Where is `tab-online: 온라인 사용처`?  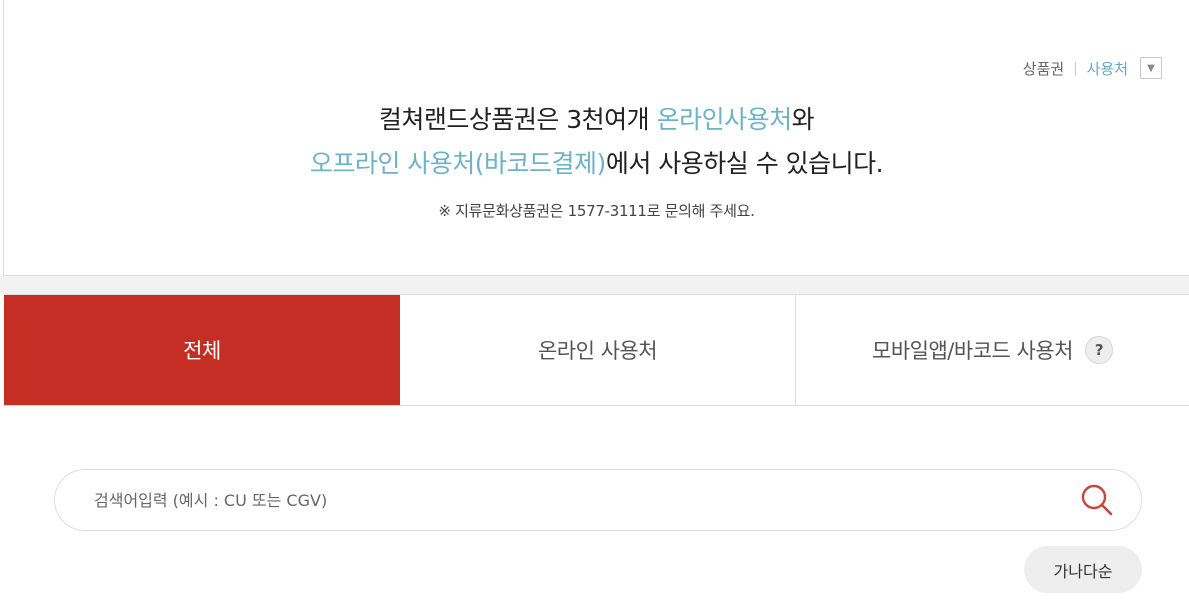
tab-online: 온라인 사용처 is located at coordinates (598, 350).